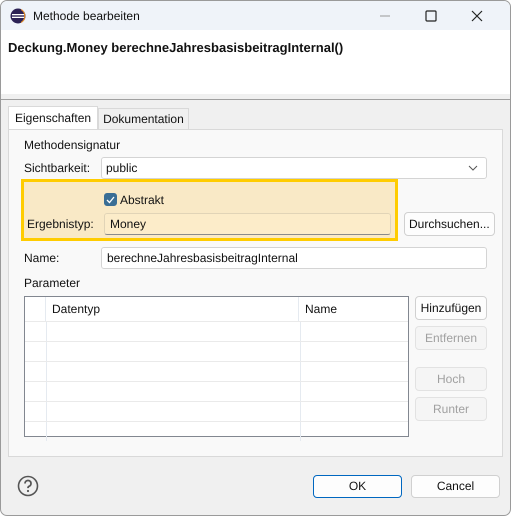  What do you see at coordinates (477, 16) in the screenshot?
I see `close-icon` at bounding box center [477, 16].